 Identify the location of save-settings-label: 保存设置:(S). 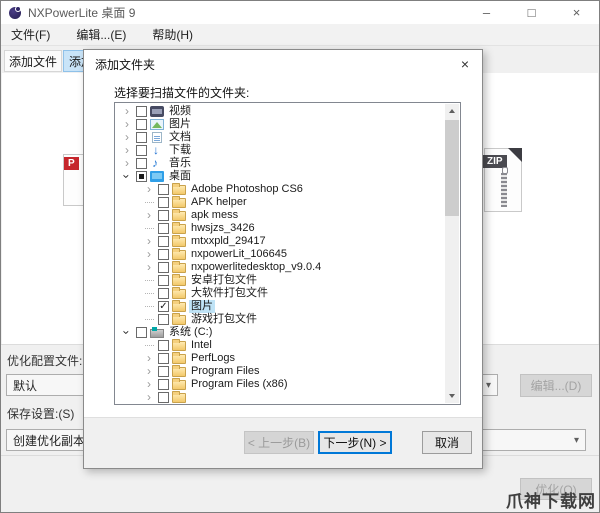
(41, 414).